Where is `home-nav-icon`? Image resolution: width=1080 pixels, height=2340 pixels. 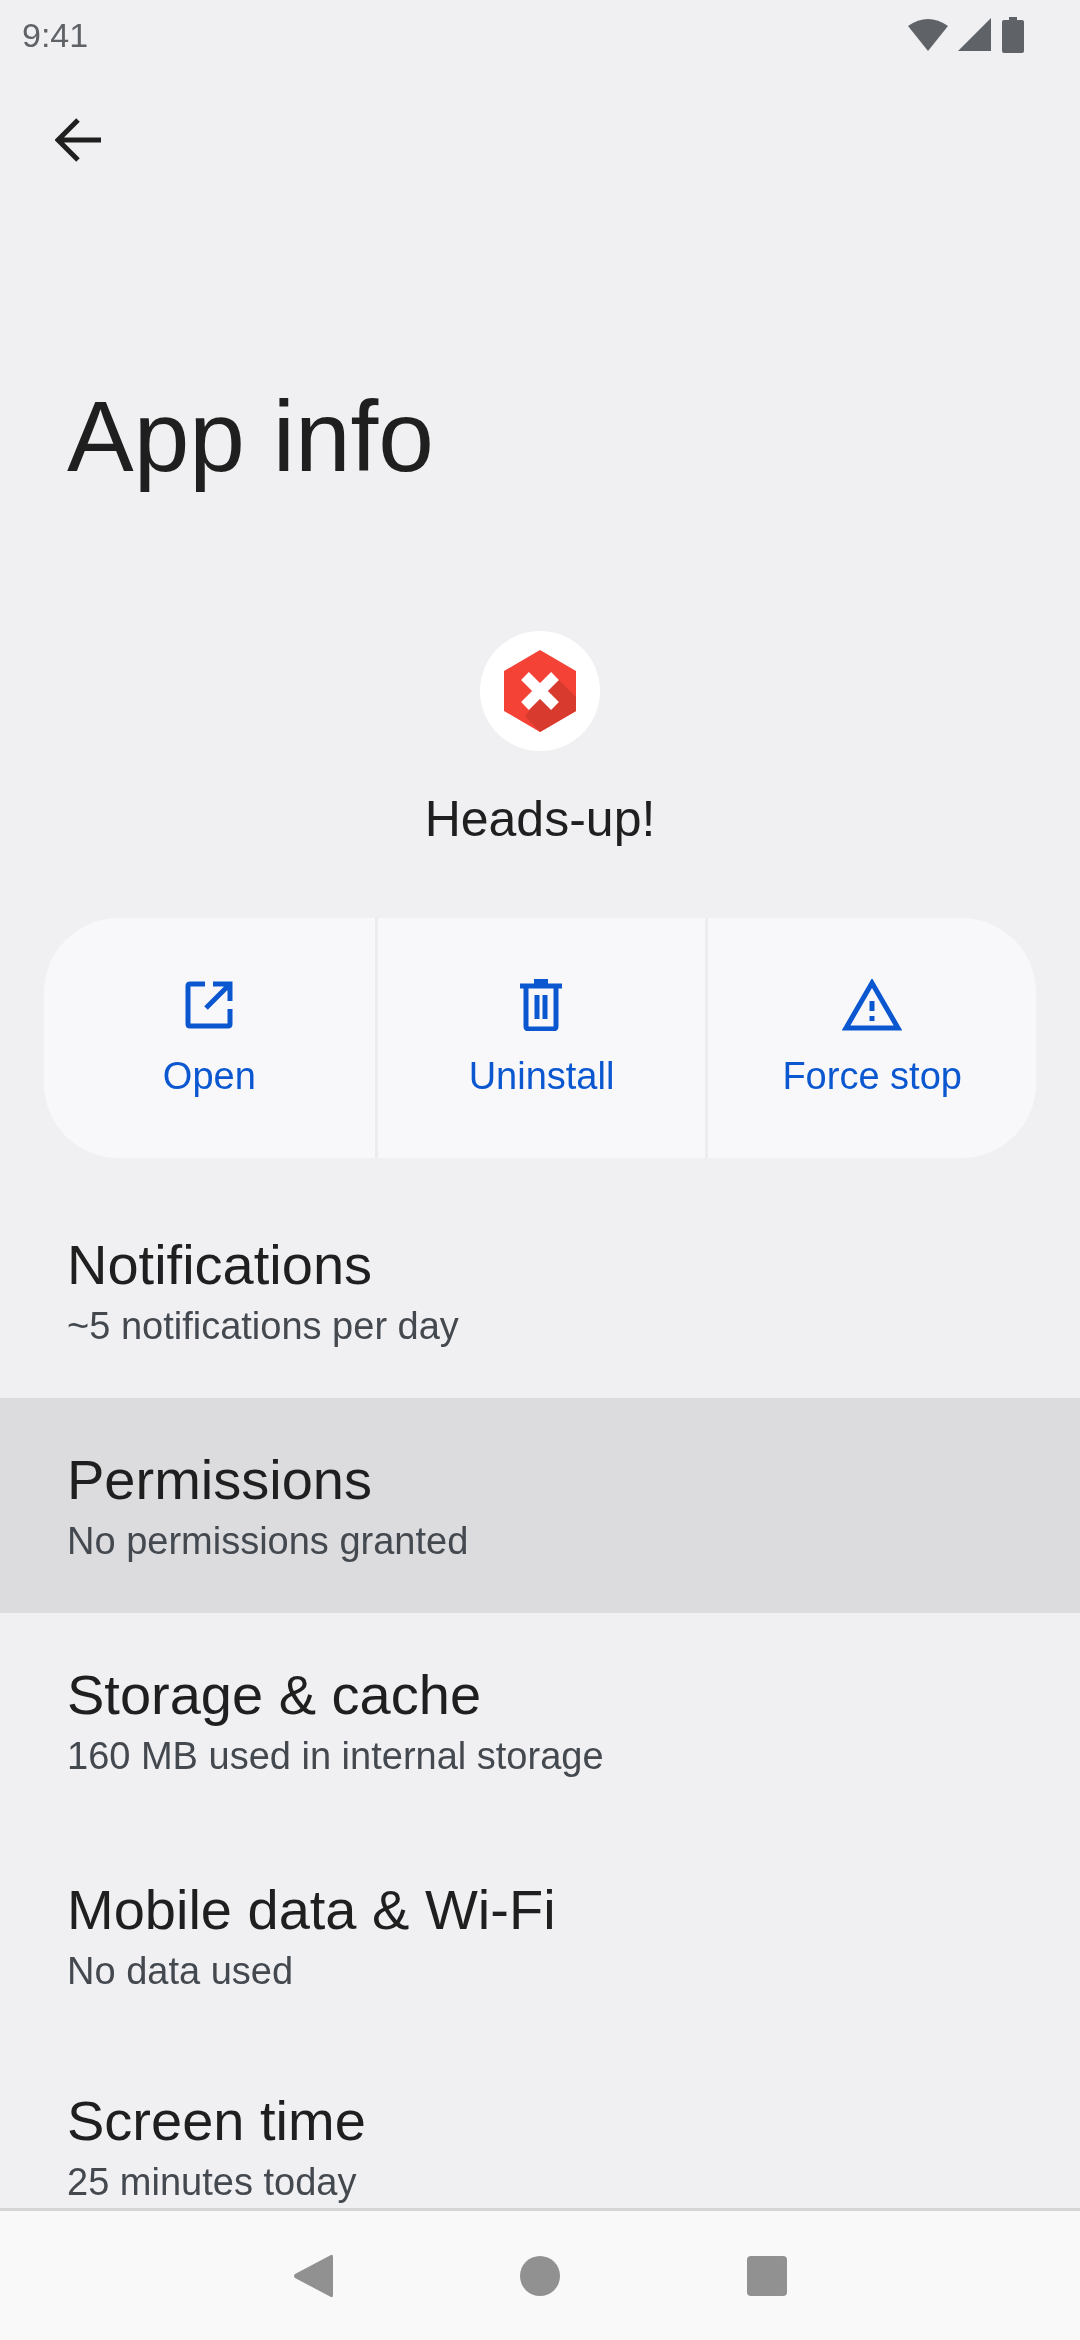
home-nav-icon is located at coordinates (540, 2275).